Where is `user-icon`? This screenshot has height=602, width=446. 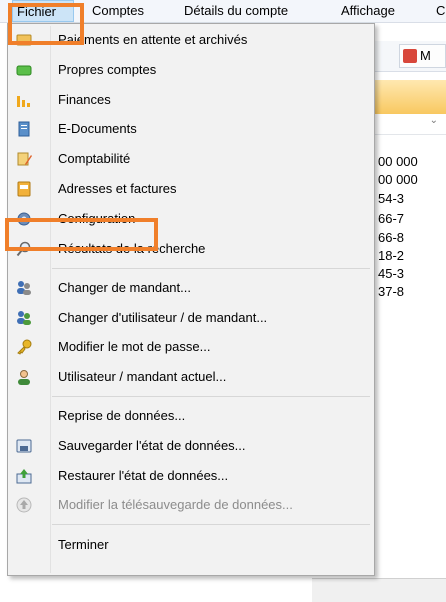 user-icon is located at coordinates (24, 377).